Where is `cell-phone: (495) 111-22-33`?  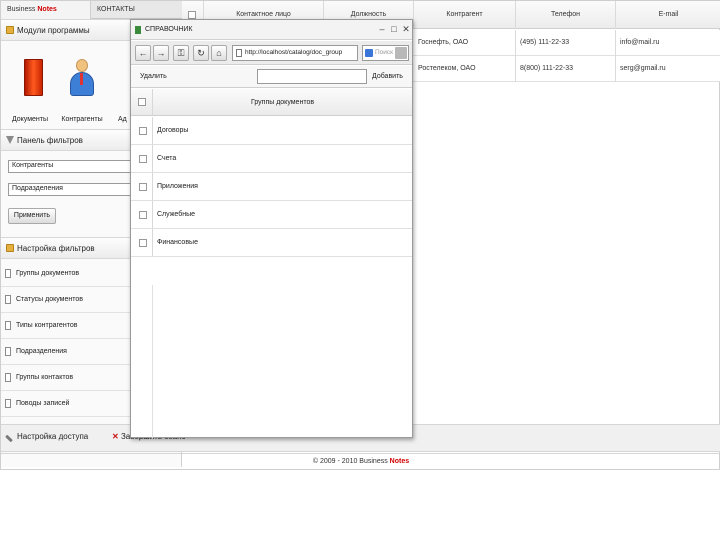
cell-phone: (495) 111-22-33 is located at coordinates (566, 43).